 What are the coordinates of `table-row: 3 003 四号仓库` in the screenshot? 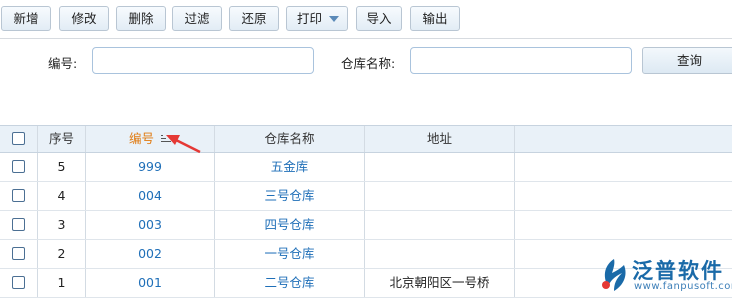 It's located at (366, 225).